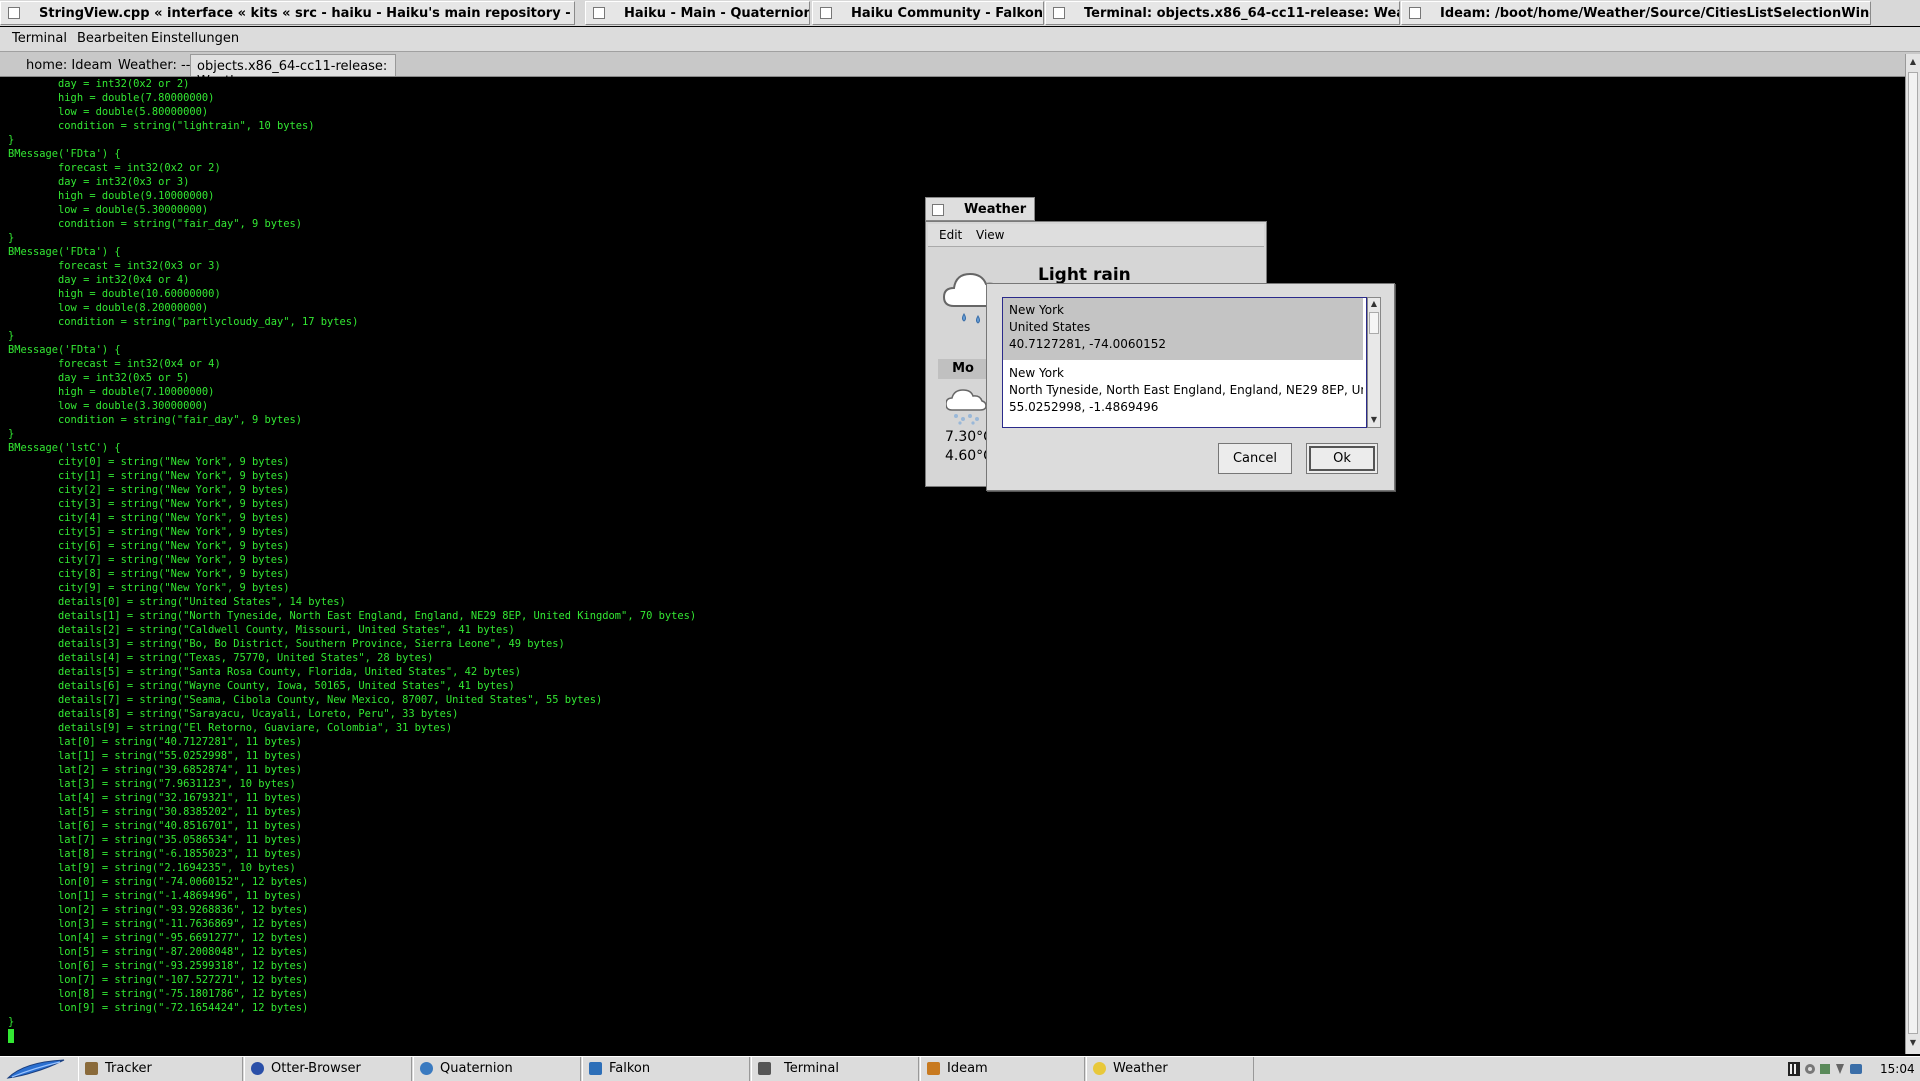 This screenshot has width=1920, height=1081. Describe the element at coordinates (630, 1068) in the screenshot. I see `taskbar-label: Falkon` at that location.